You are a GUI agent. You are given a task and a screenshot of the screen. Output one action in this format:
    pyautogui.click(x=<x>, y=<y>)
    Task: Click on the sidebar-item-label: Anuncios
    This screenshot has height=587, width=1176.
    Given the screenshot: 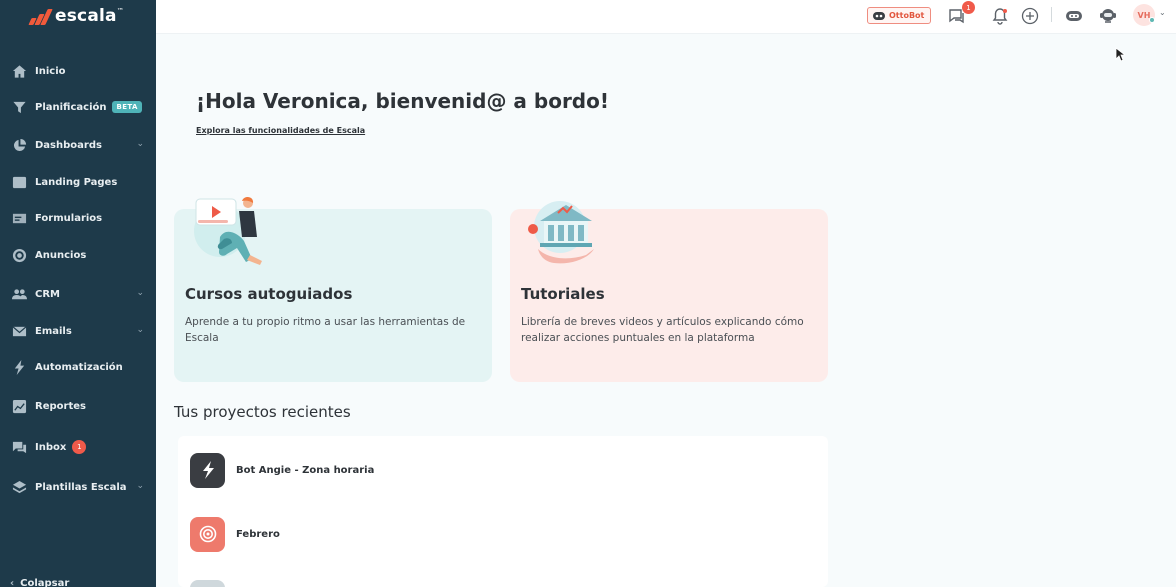 What is the action you would take?
    pyautogui.click(x=61, y=255)
    